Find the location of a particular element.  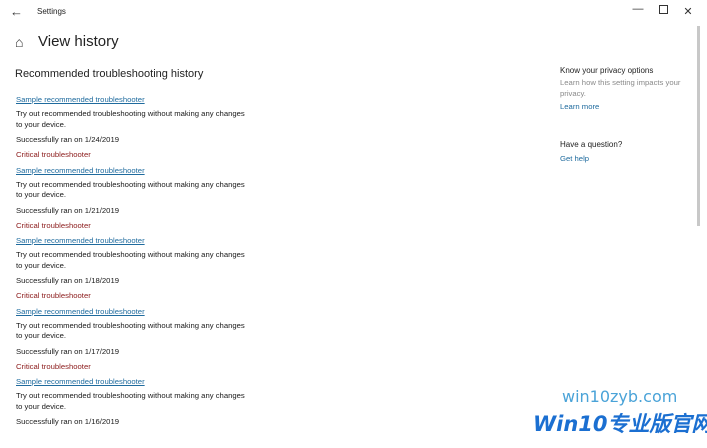

run-status: Successfully ran on 1/24/2019 is located at coordinates (67, 139).